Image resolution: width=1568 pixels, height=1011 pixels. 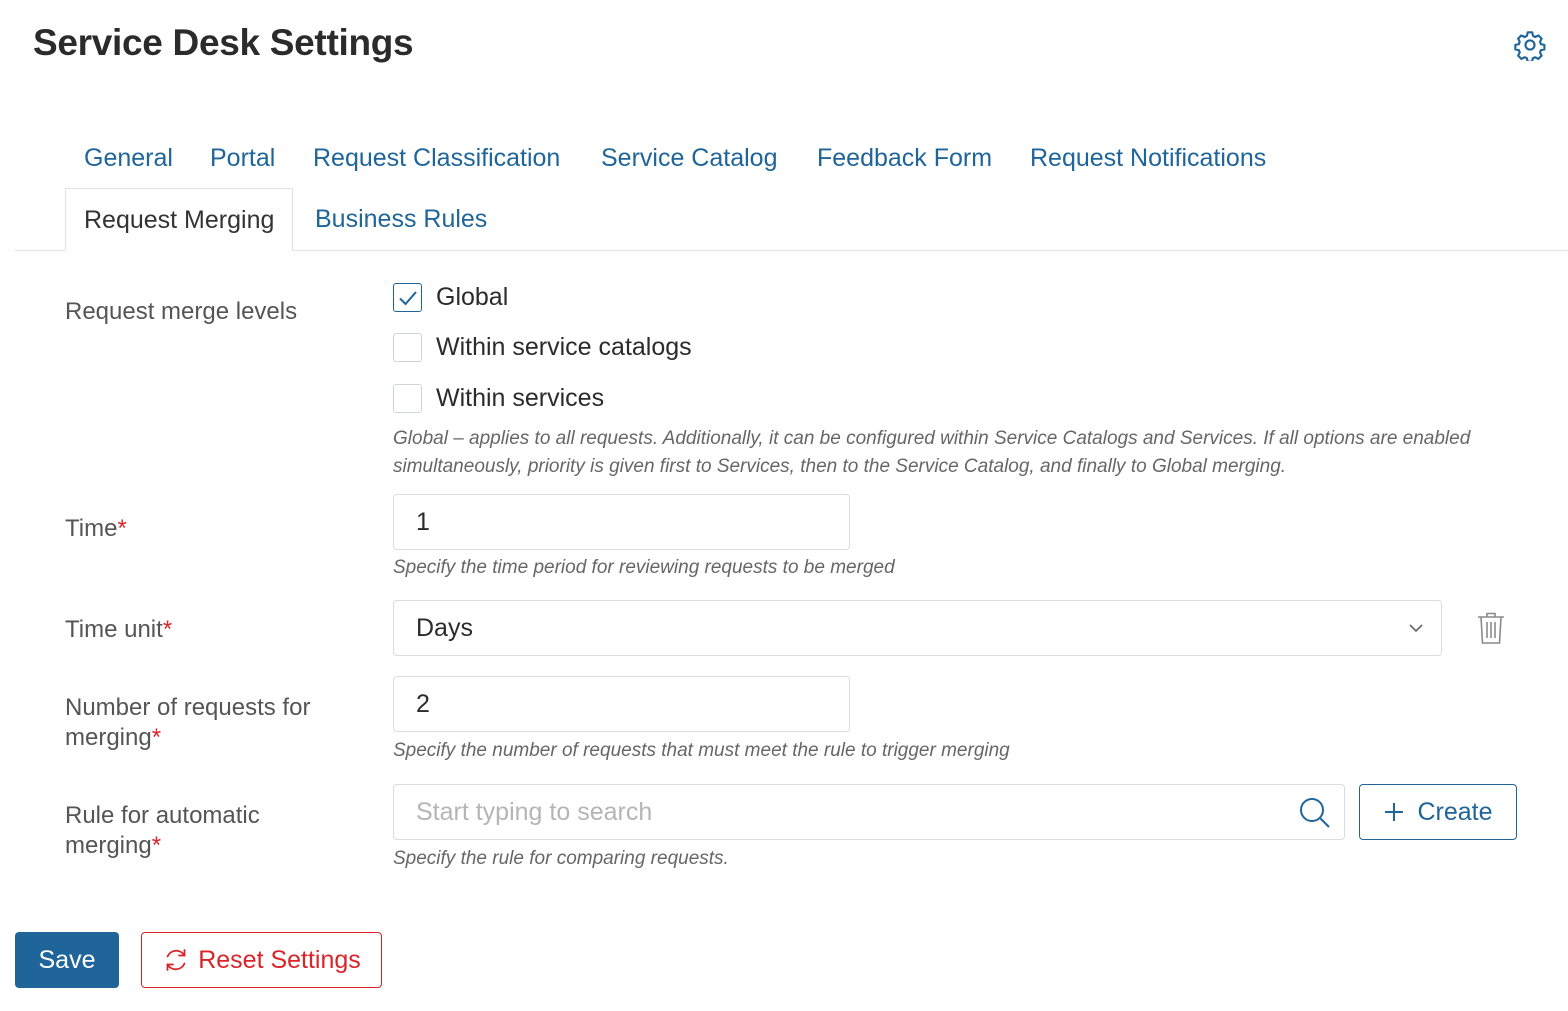 I want to click on tab-service-catalog: Service Catalog, so click(x=689, y=158).